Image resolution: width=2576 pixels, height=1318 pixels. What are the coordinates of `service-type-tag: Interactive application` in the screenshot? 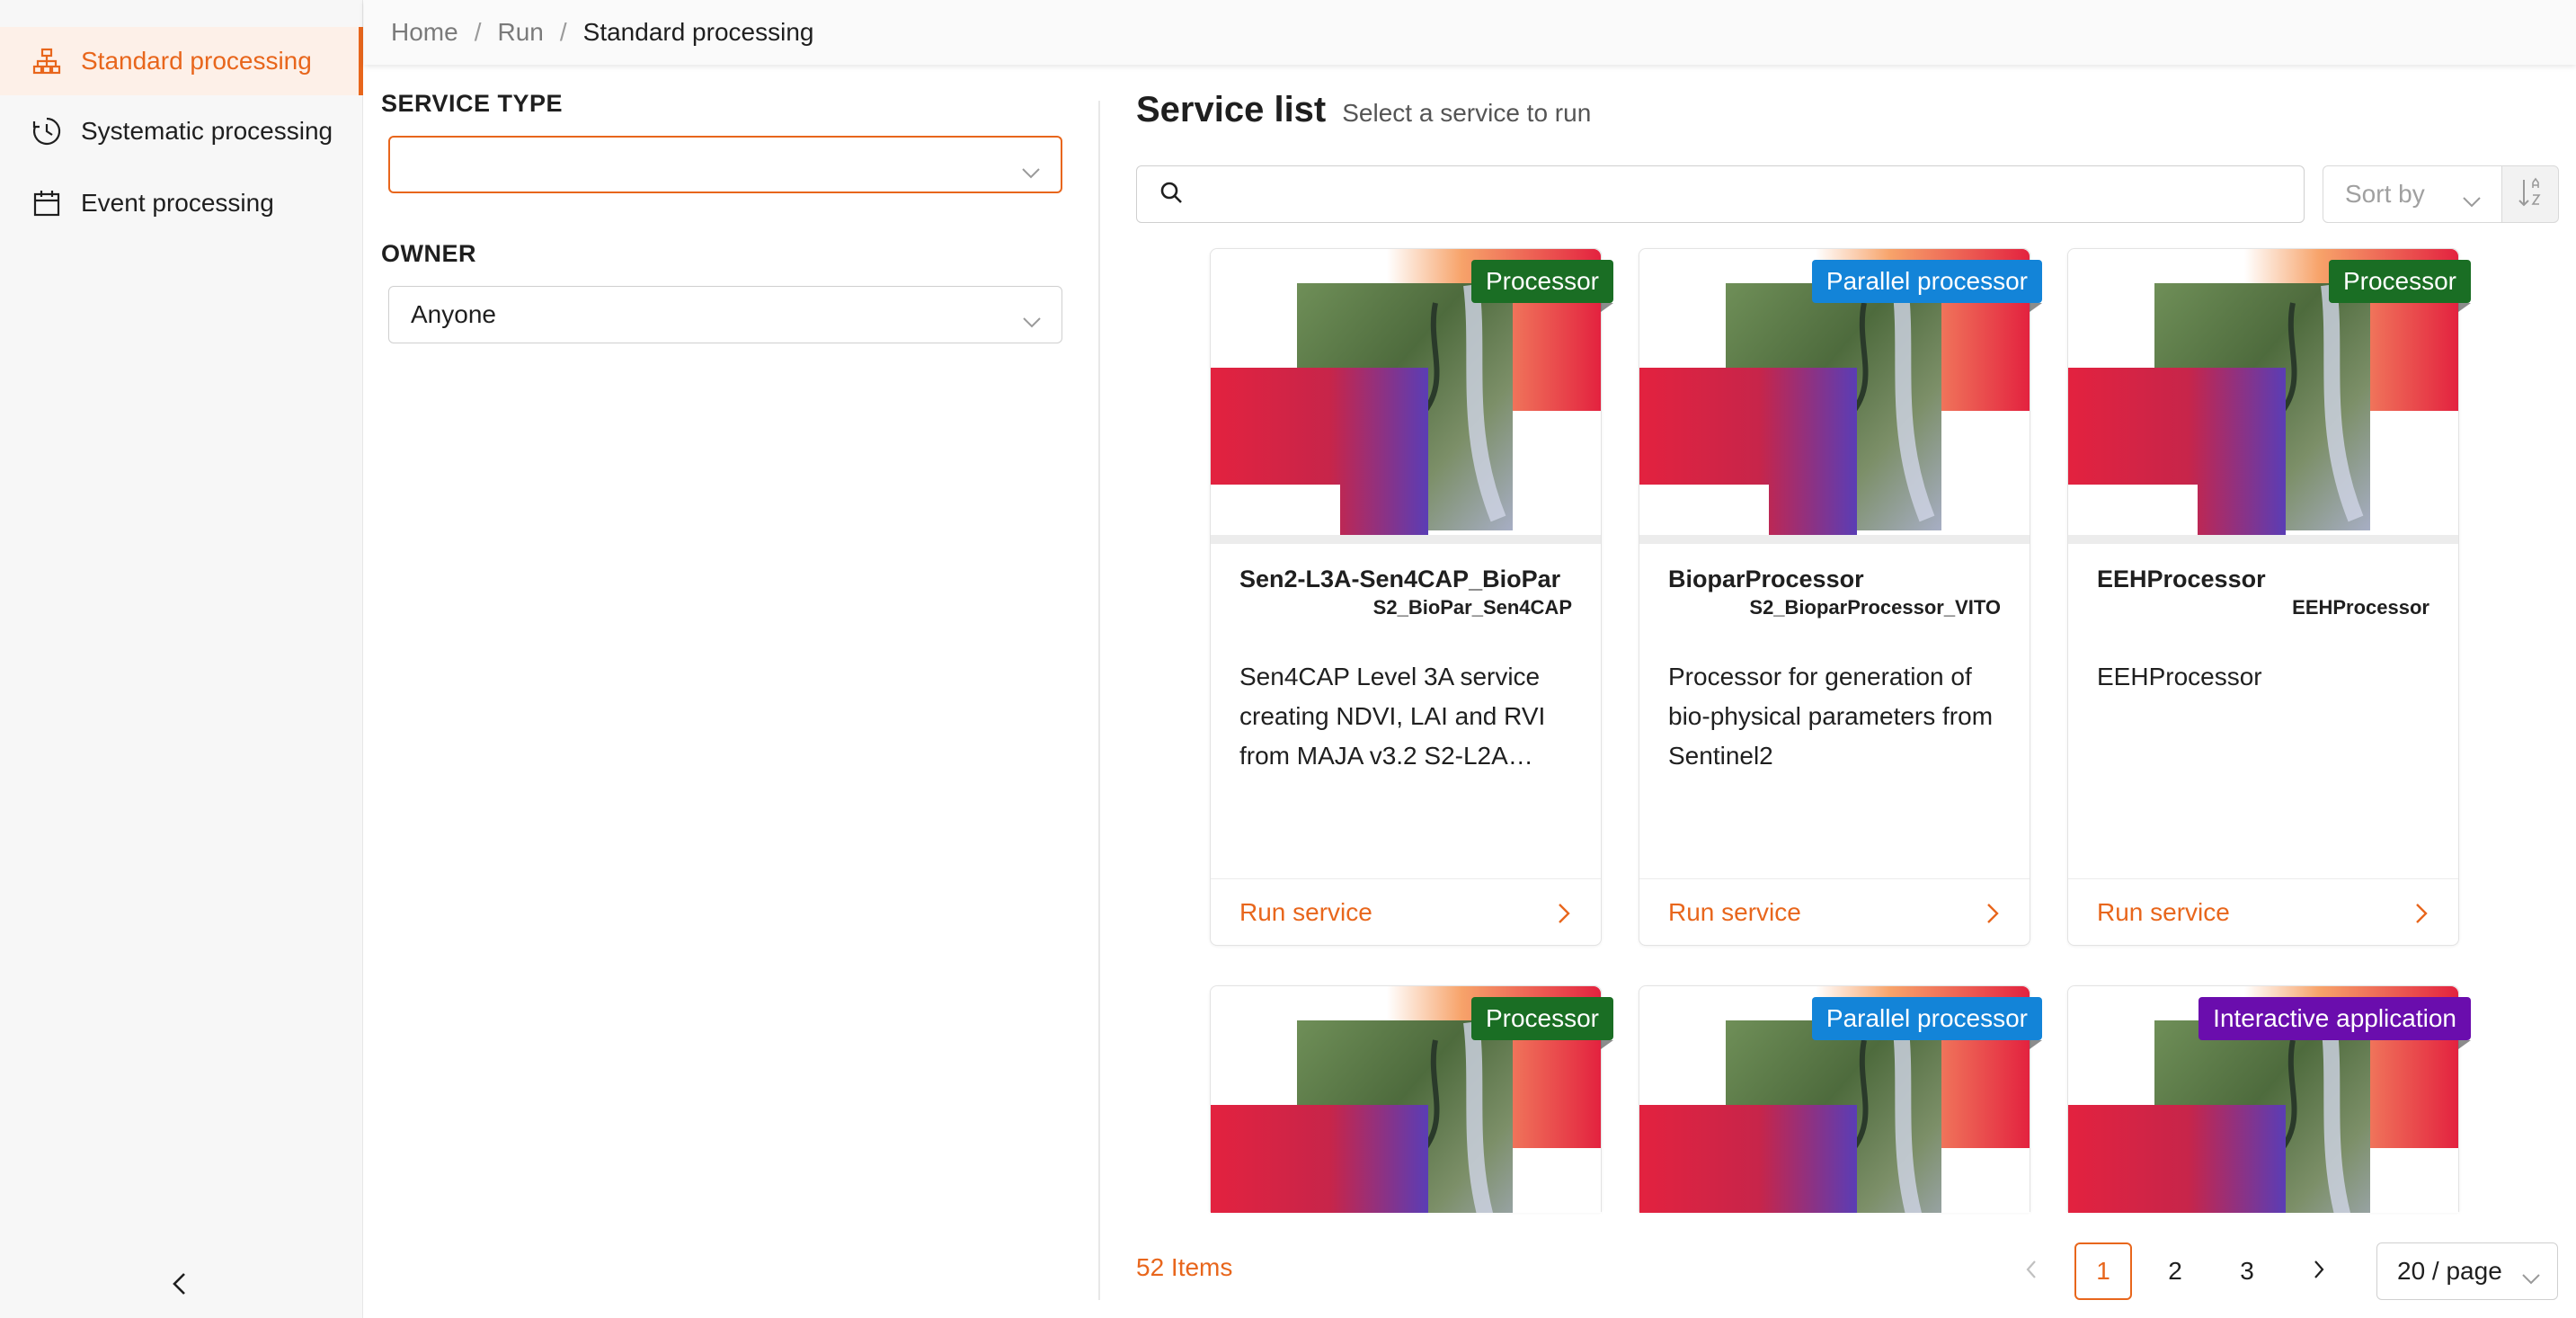 It's located at (2334, 1023).